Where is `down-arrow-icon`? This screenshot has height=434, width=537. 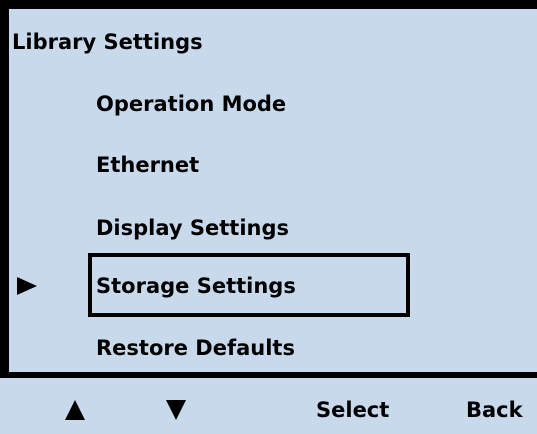 down-arrow-icon is located at coordinates (176, 410).